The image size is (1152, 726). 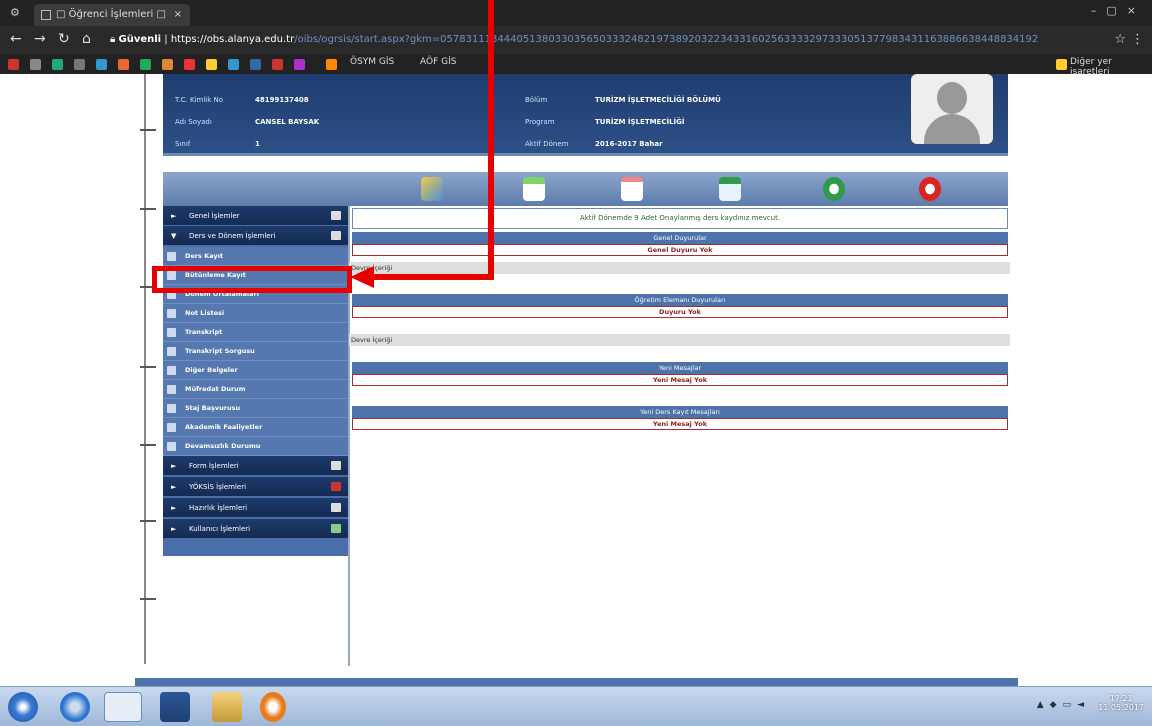 I want to click on menu-item-label: Ders Kayıt, so click(x=204, y=256).